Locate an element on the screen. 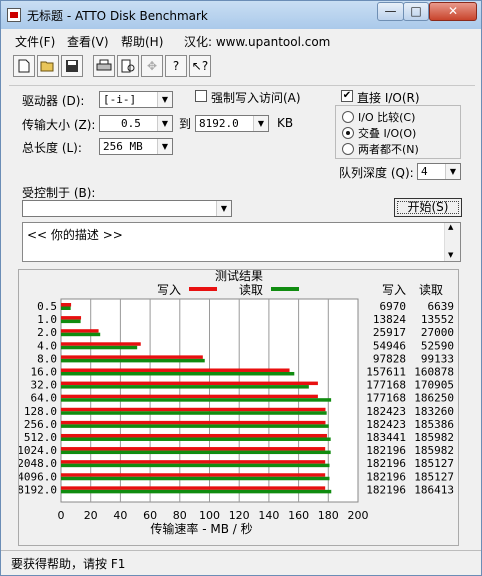 This screenshot has height=576, width=482. status-text: 要获得帮助，请按 F1 is located at coordinates (68, 564).